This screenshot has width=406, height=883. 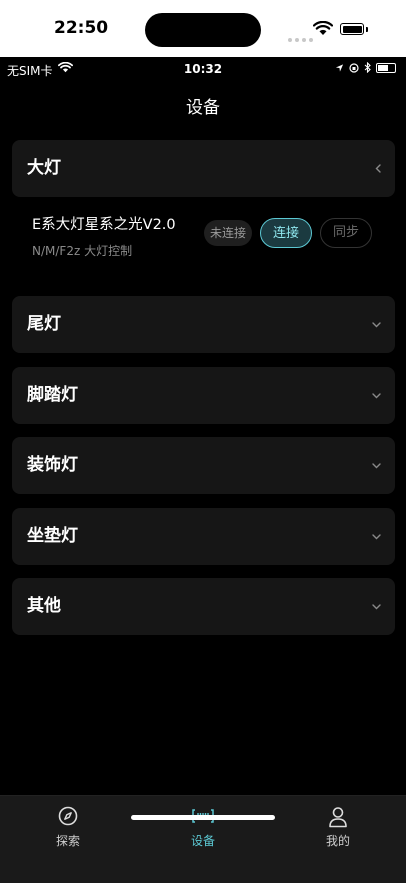 What do you see at coordinates (367, 29) in the screenshot?
I see `battery-tip` at bounding box center [367, 29].